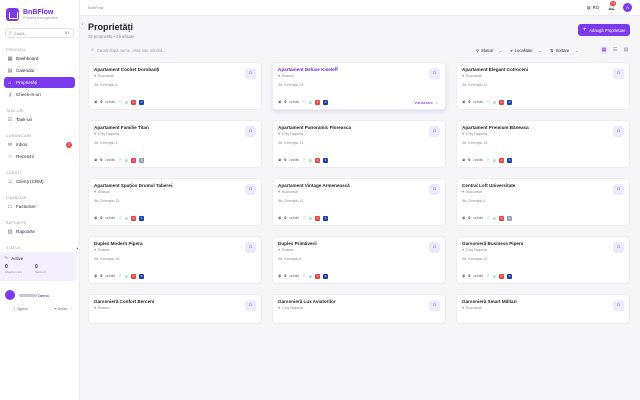 Image resolution: width=640 pixels, height=400 pixels. Describe the element at coordinates (175, 127) in the screenshot. I see `property-title: Apartament Familie Titan` at that location.